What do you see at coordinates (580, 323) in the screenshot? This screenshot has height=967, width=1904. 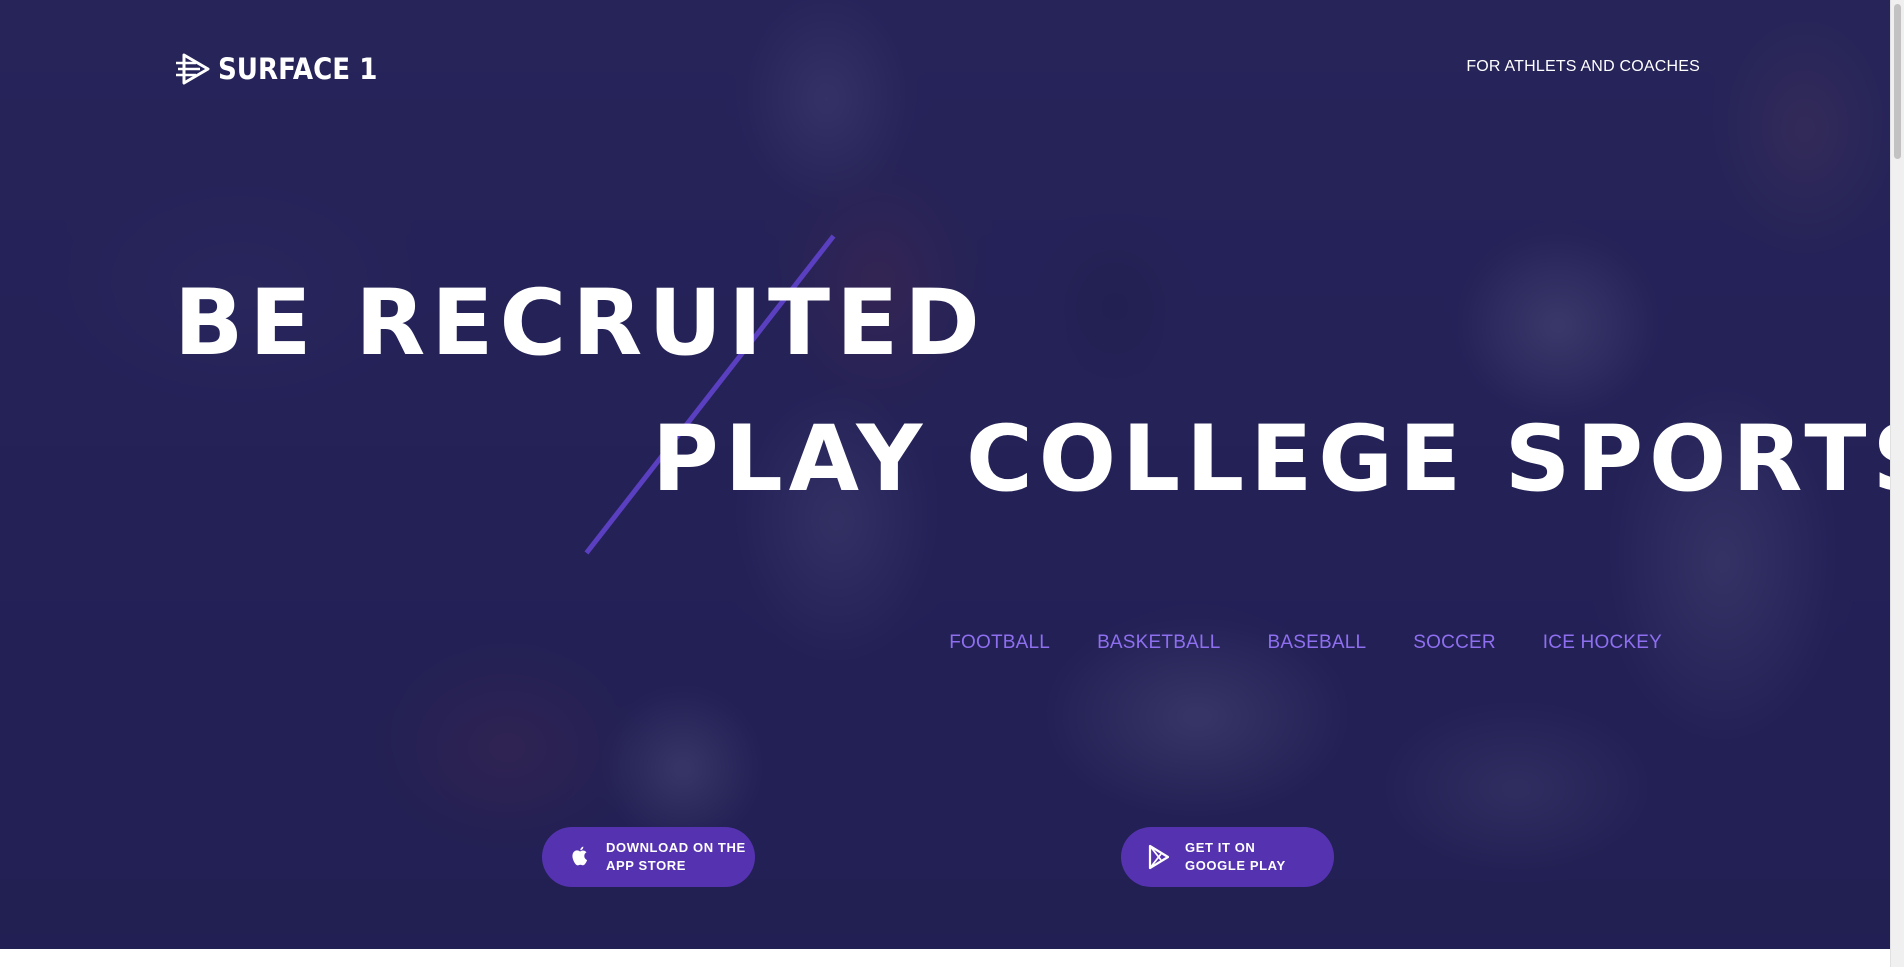 I see `headline-be-recruited: BE RECRUITED` at bounding box center [580, 323].